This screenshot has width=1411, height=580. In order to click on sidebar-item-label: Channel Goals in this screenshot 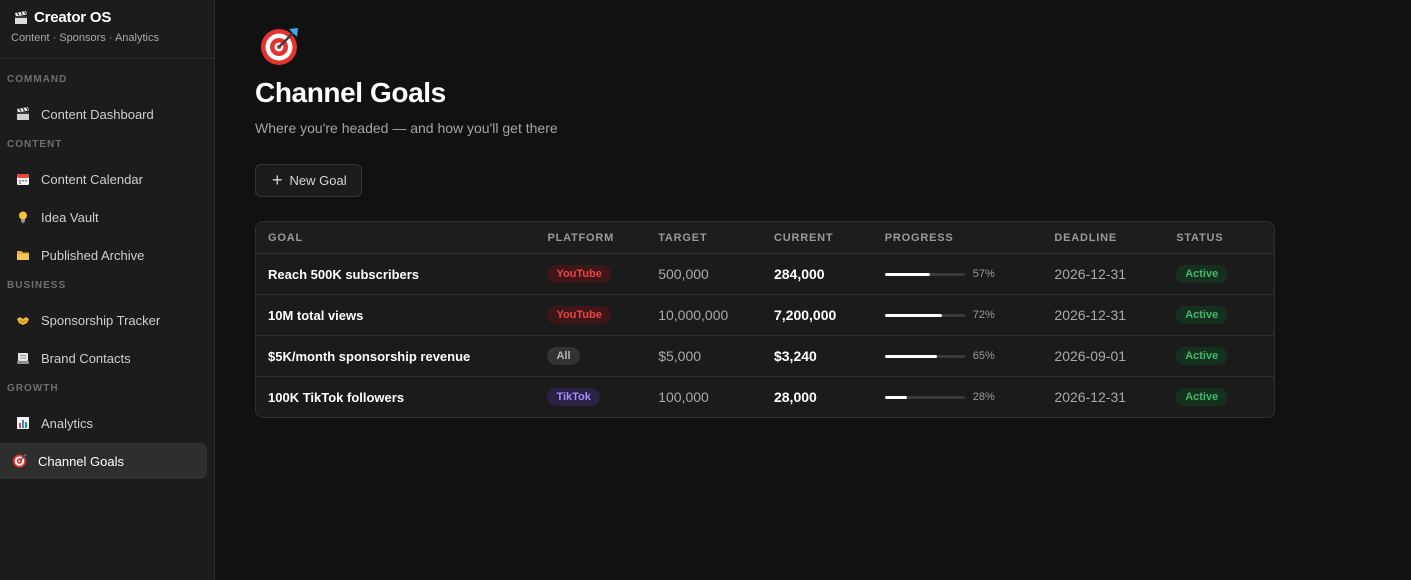, I will do `click(81, 461)`.